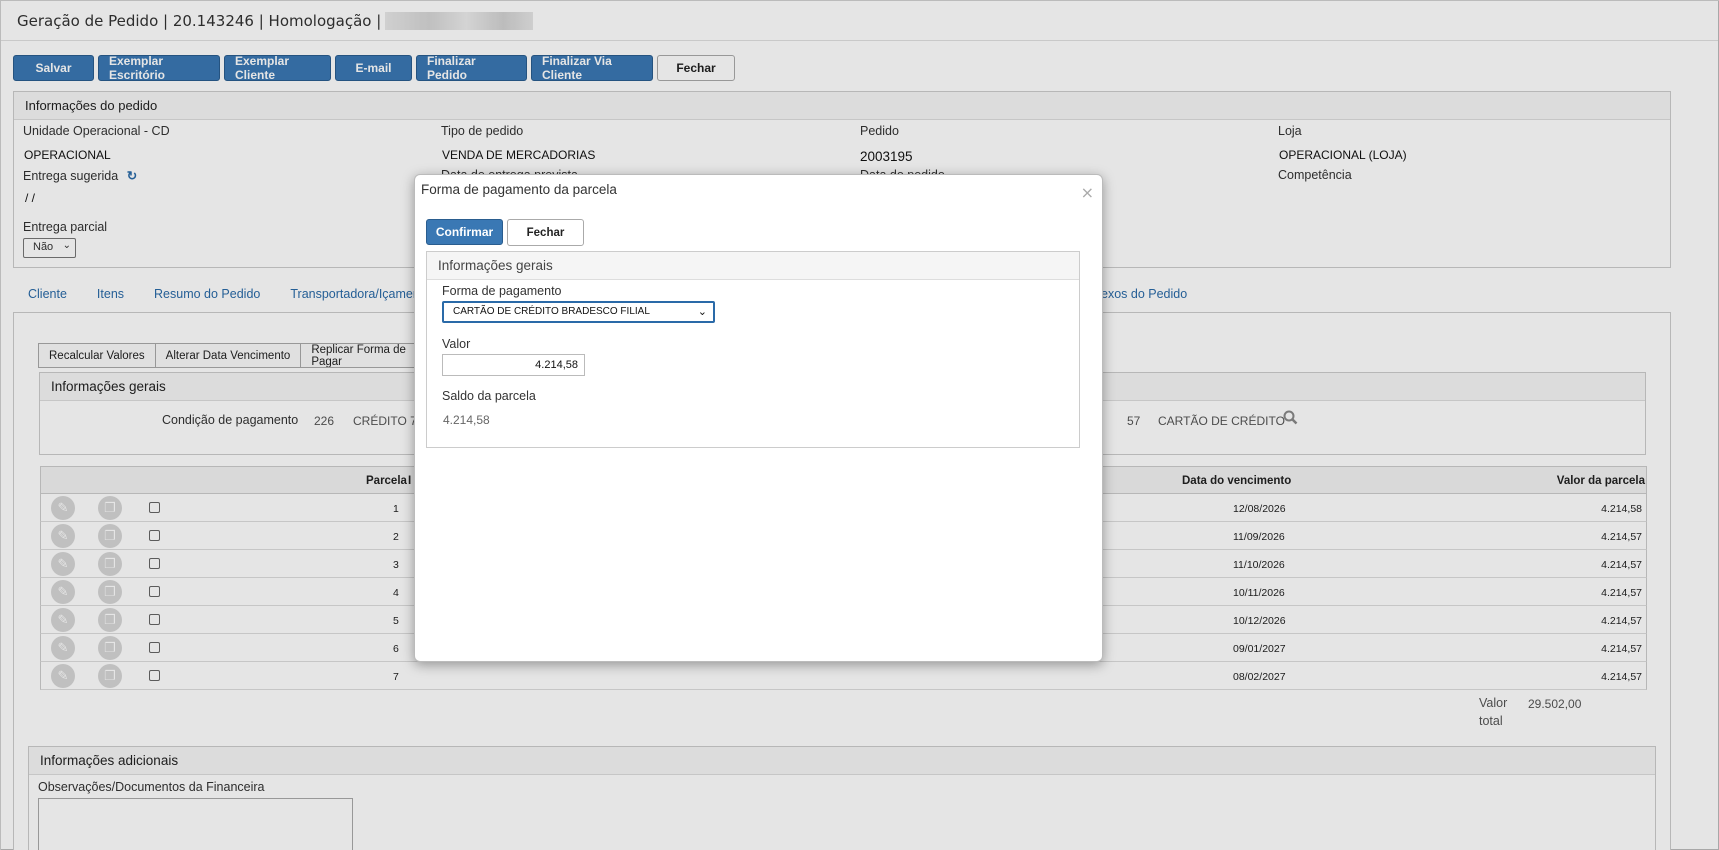 The width and height of the screenshot is (1719, 850). Describe the element at coordinates (545, 232) in the screenshot. I see `modal-close-button: Fechar` at that location.